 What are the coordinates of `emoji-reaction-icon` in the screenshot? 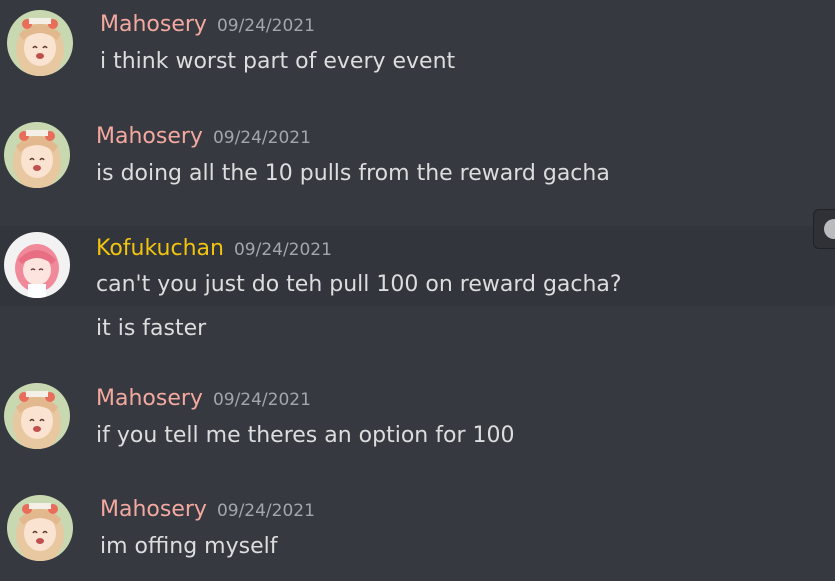 It's located at (829, 229).